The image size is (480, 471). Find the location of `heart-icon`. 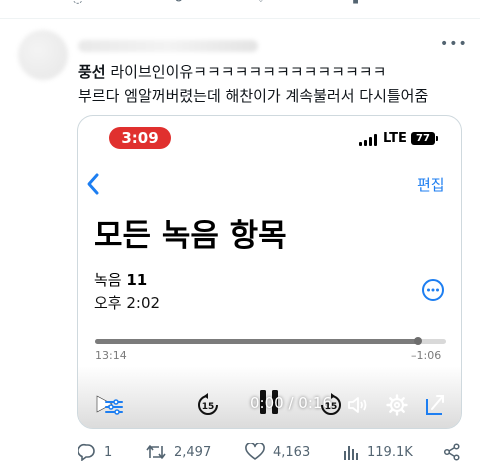

heart-icon is located at coordinates (255, 451).